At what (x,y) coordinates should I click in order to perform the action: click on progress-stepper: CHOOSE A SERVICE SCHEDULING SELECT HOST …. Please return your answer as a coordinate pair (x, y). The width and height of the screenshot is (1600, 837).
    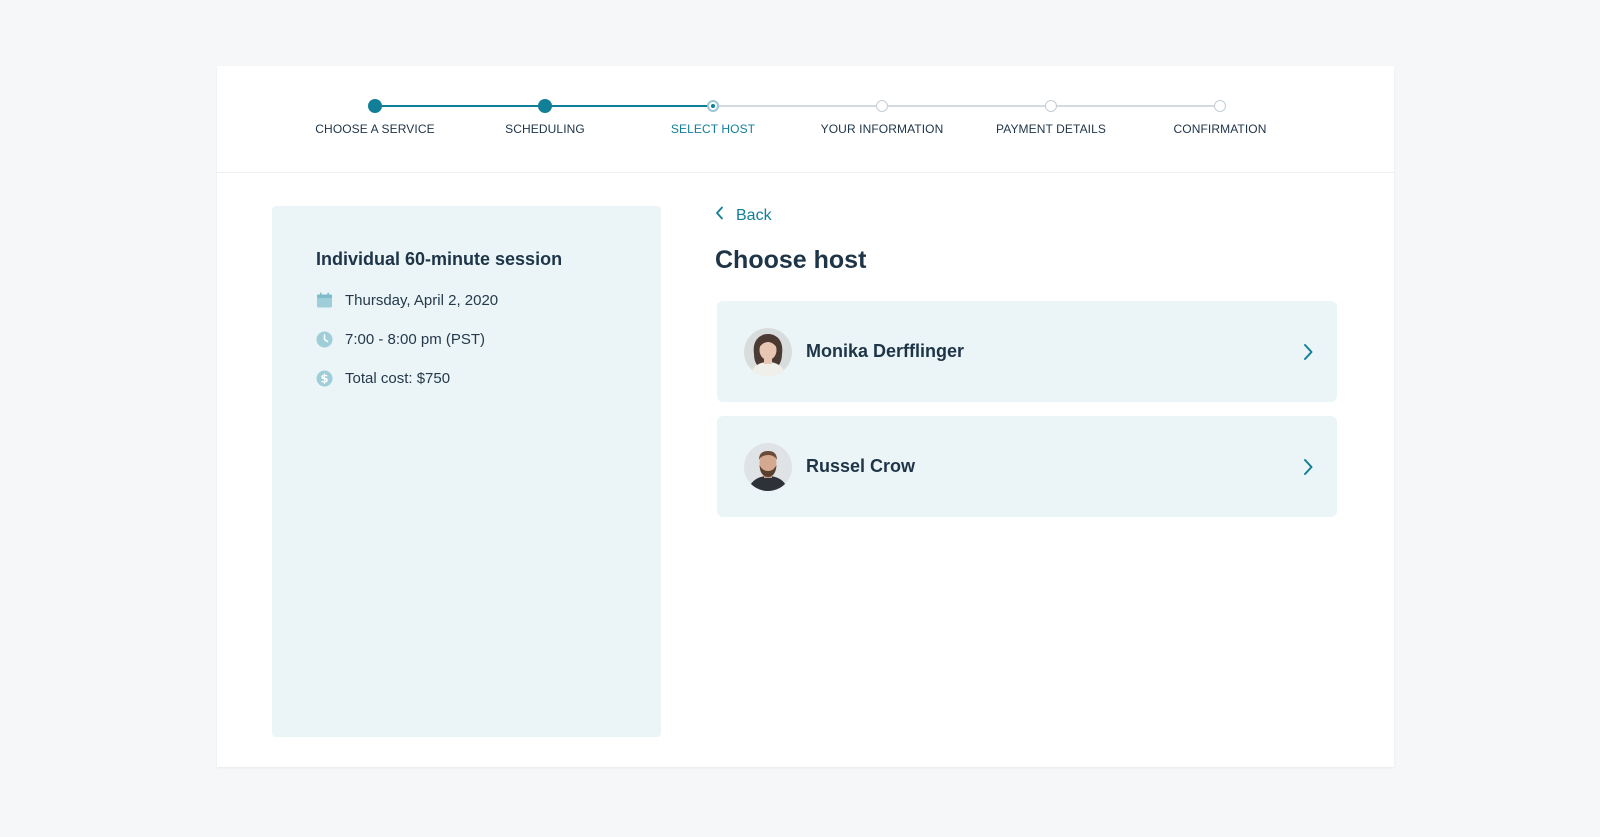
    Looking at the image, I should click on (805, 119).